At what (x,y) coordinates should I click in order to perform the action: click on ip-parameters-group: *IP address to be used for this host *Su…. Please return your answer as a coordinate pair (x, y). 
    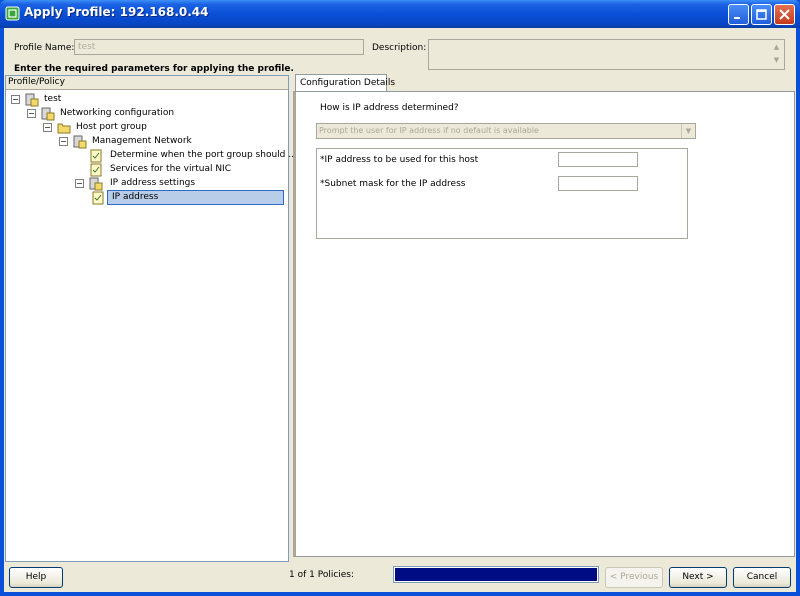
    Looking at the image, I should click on (502, 193).